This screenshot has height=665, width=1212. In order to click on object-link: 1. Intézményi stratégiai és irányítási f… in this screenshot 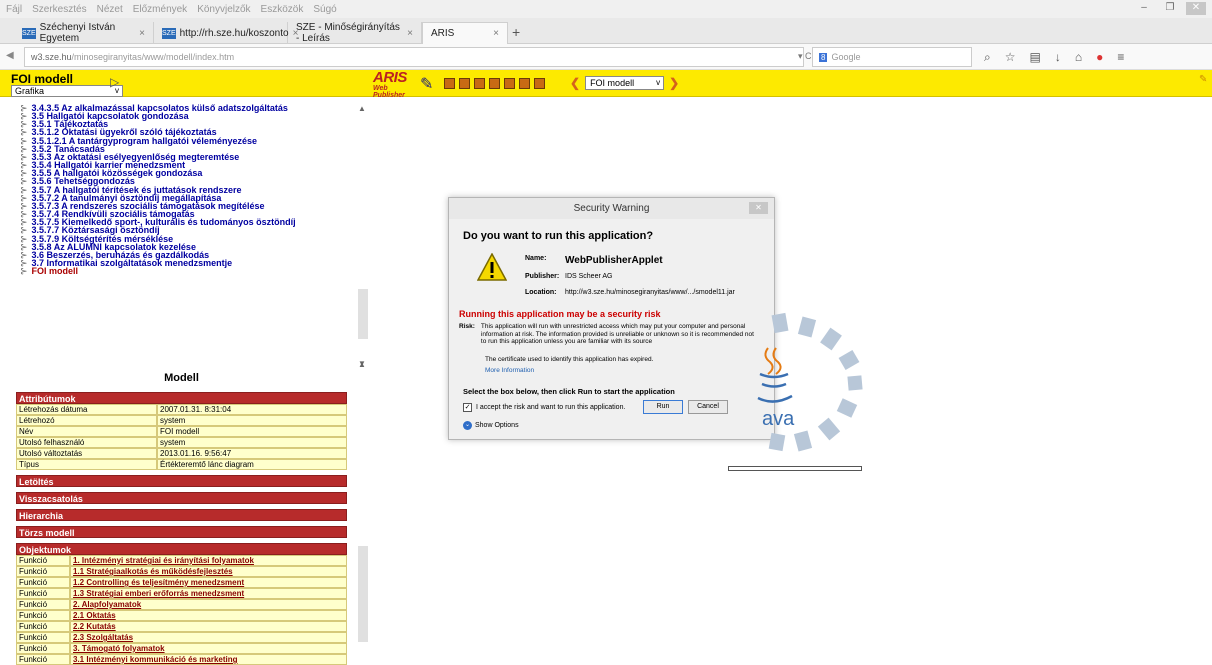, I will do `click(208, 560)`.